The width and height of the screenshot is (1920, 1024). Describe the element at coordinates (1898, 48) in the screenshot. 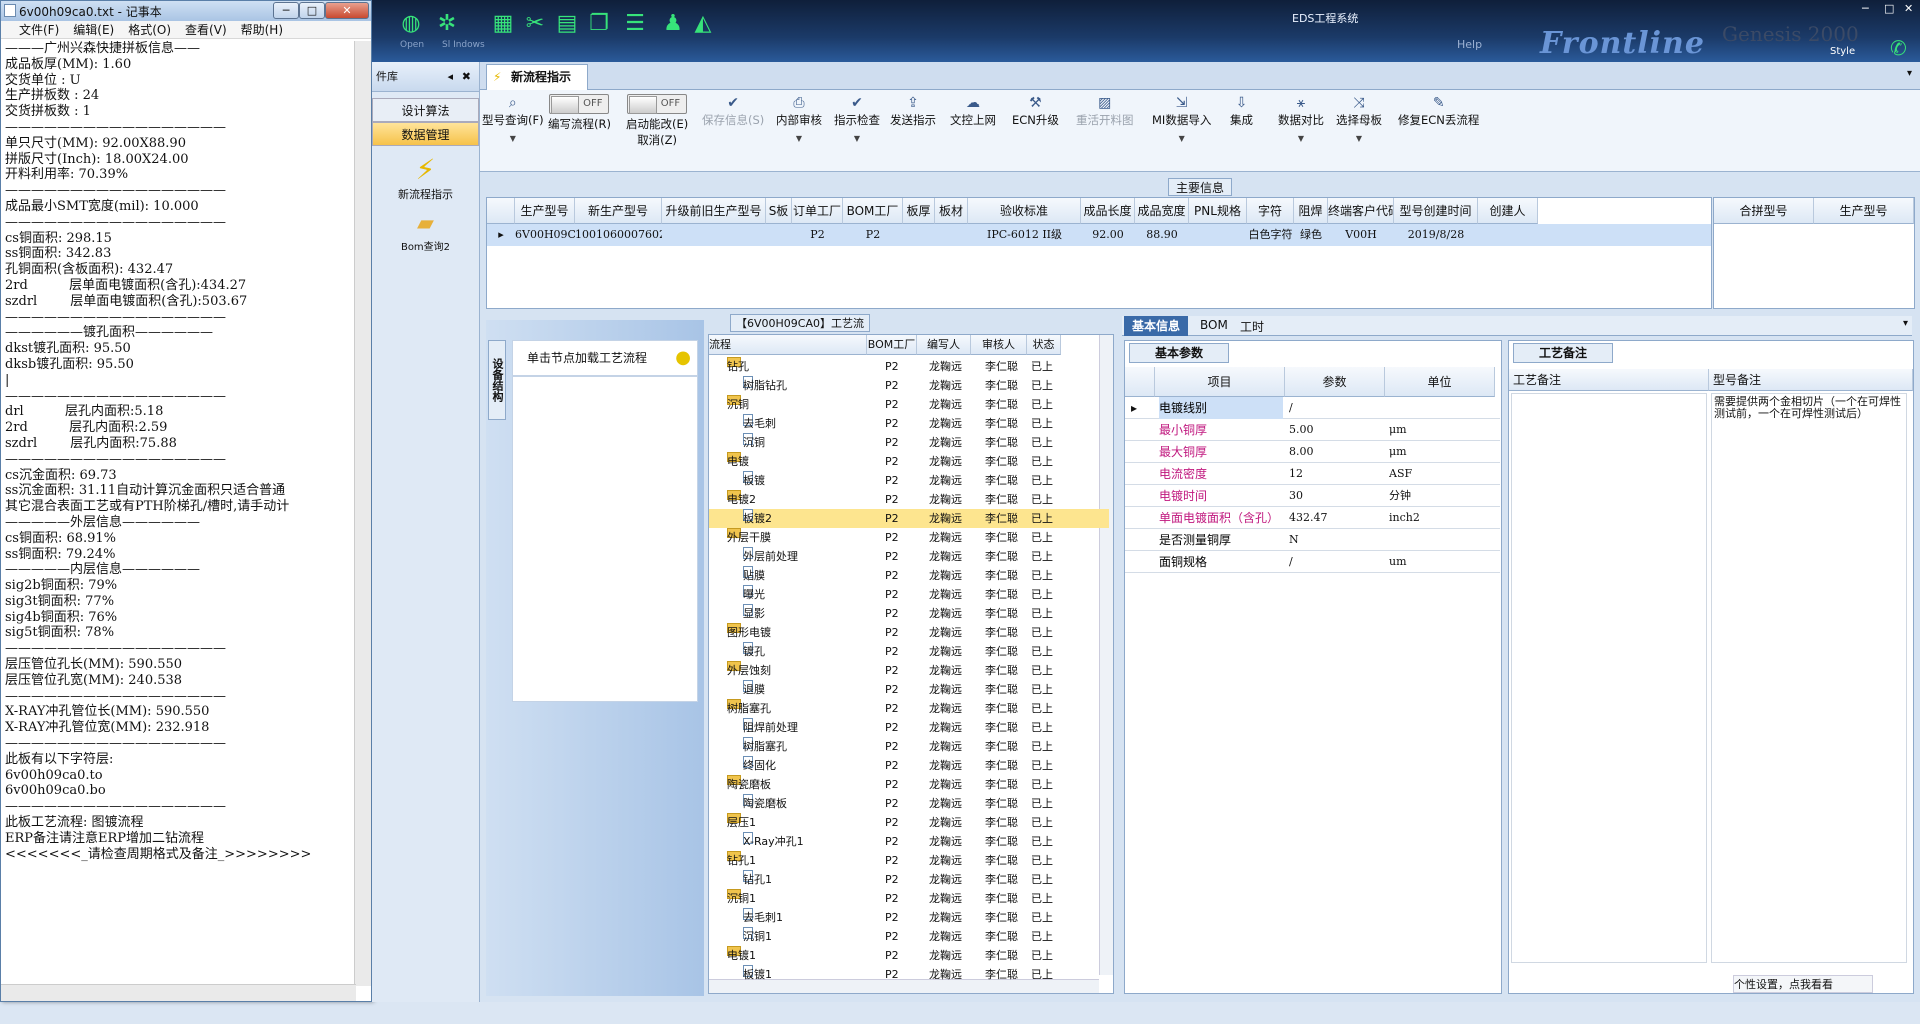

I see `phone-icon: ✆` at that location.